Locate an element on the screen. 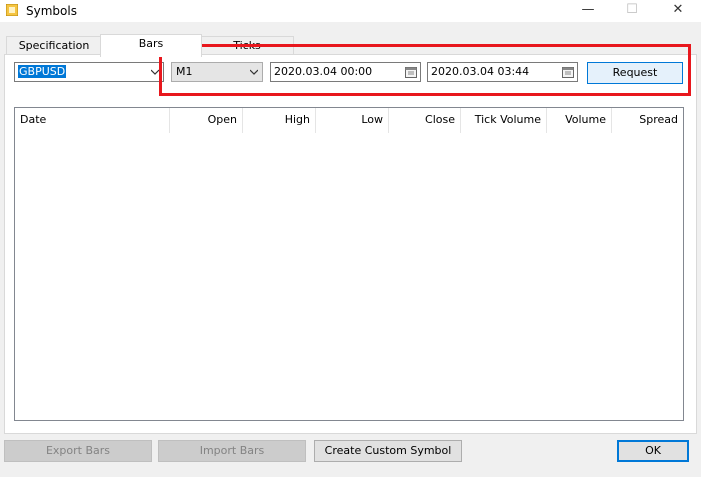 The height and width of the screenshot is (477, 701). column-header-tick-volume: Tick Volume is located at coordinates (504, 120).